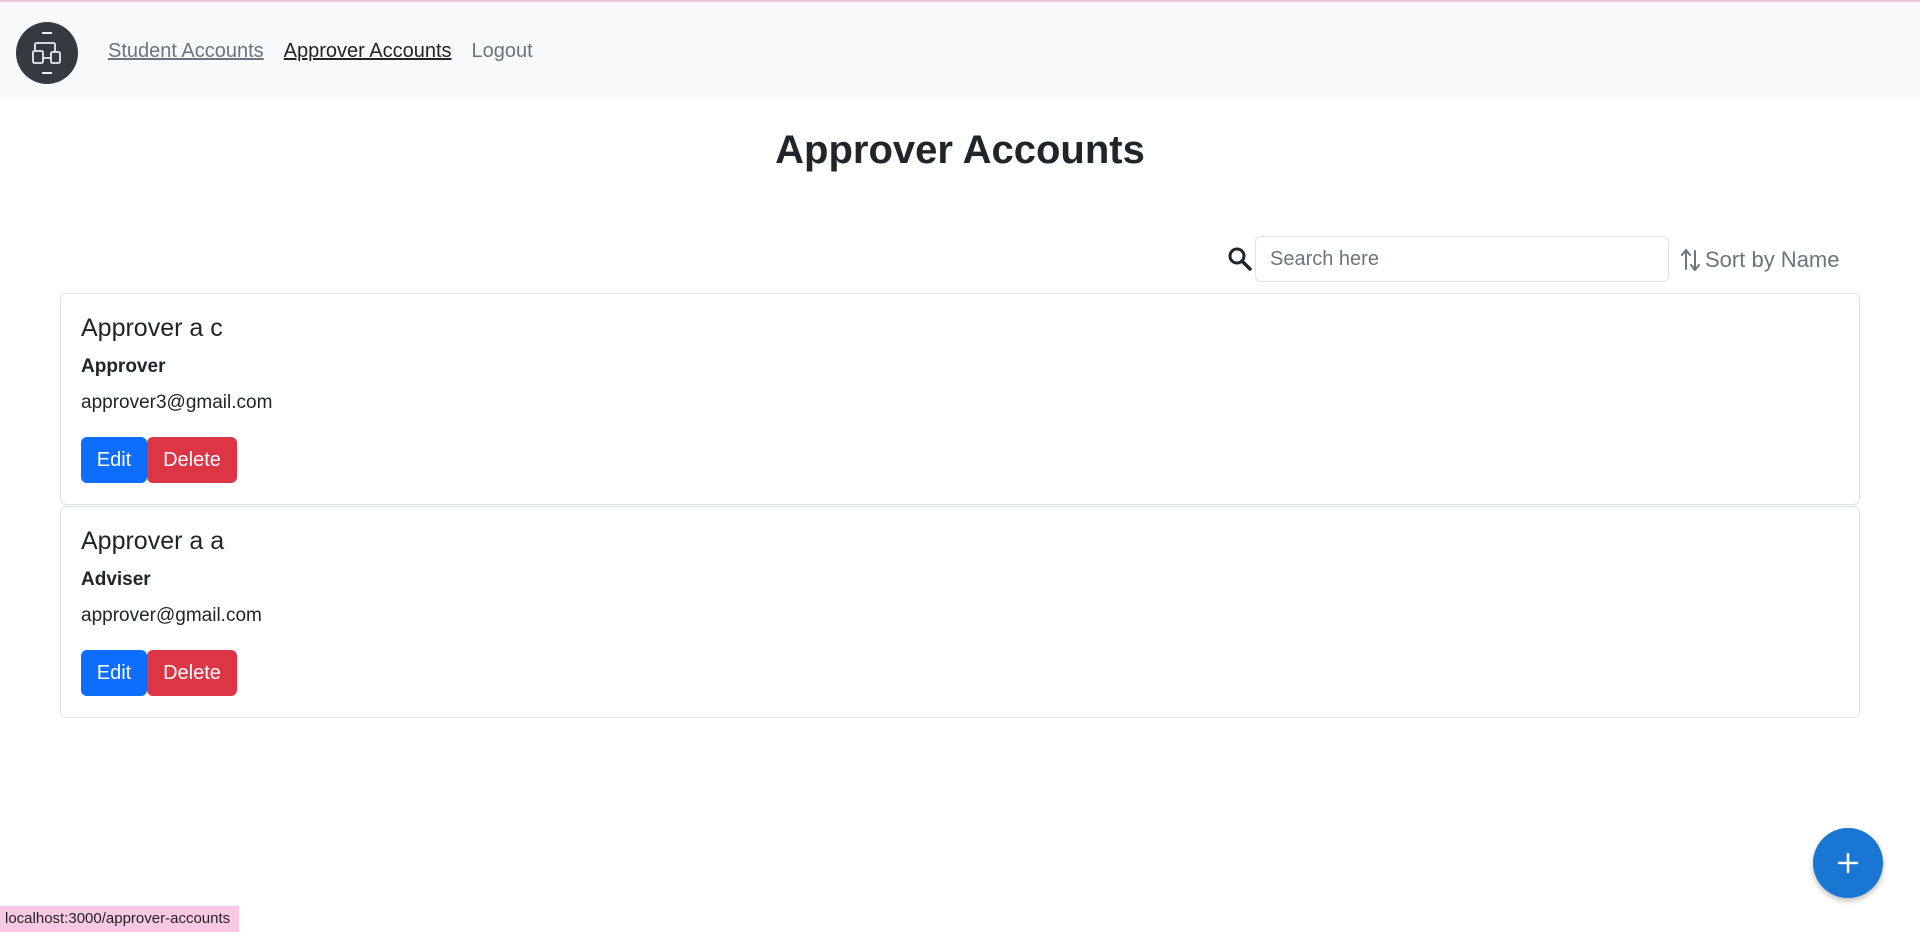 This screenshot has height=932, width=1920. Describe the element at coordinates (153, 541) in the screenshot. I see `account-name: Approver a a` at that location.